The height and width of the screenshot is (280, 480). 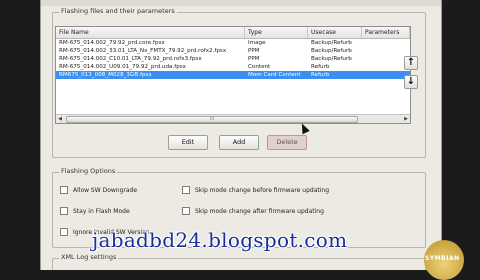 I want to click on edit-button: Edit, so click(x=188, y=142).